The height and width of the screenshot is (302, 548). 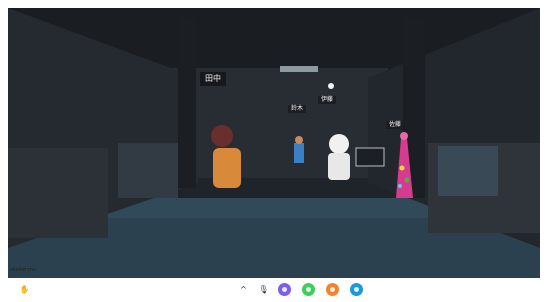 I want to click on avatar-nametag-tanaka: 田中, so click(x=213, y=79).